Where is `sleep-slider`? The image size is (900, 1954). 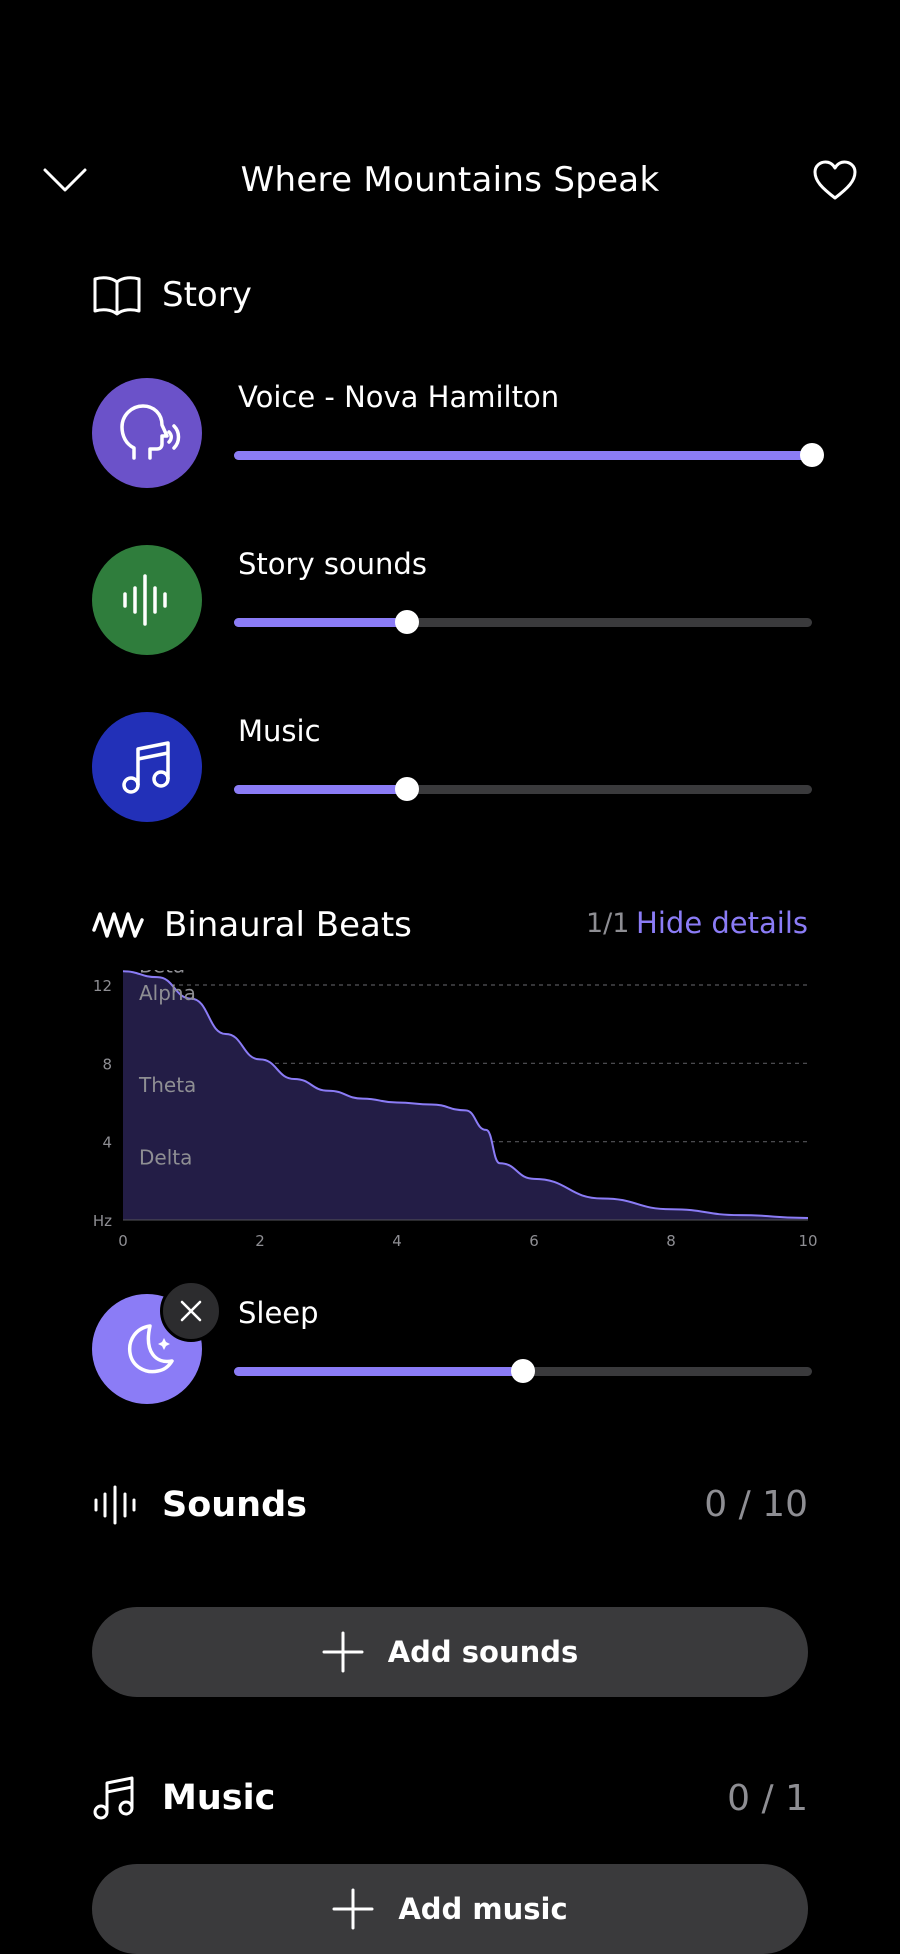 sleep-slider is located at coordinates (523, 1371).